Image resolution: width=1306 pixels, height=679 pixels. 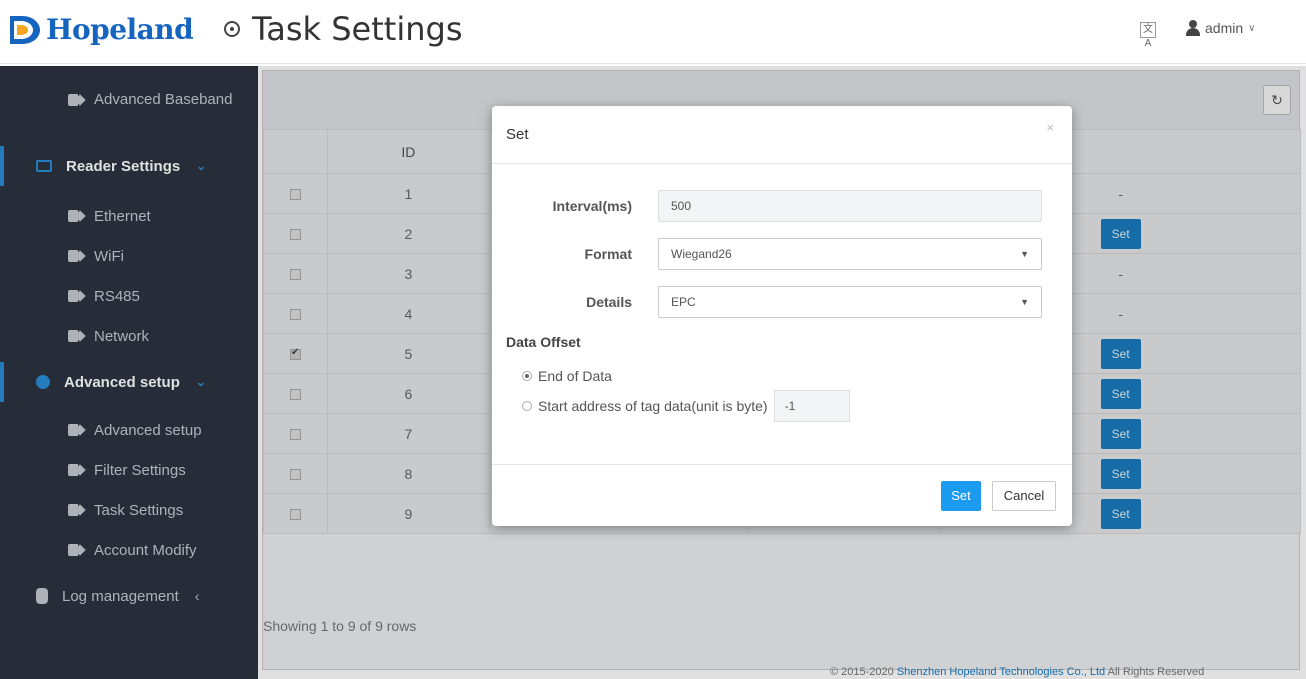 I want to click on format-label: Format, so click(x=608, y=254).